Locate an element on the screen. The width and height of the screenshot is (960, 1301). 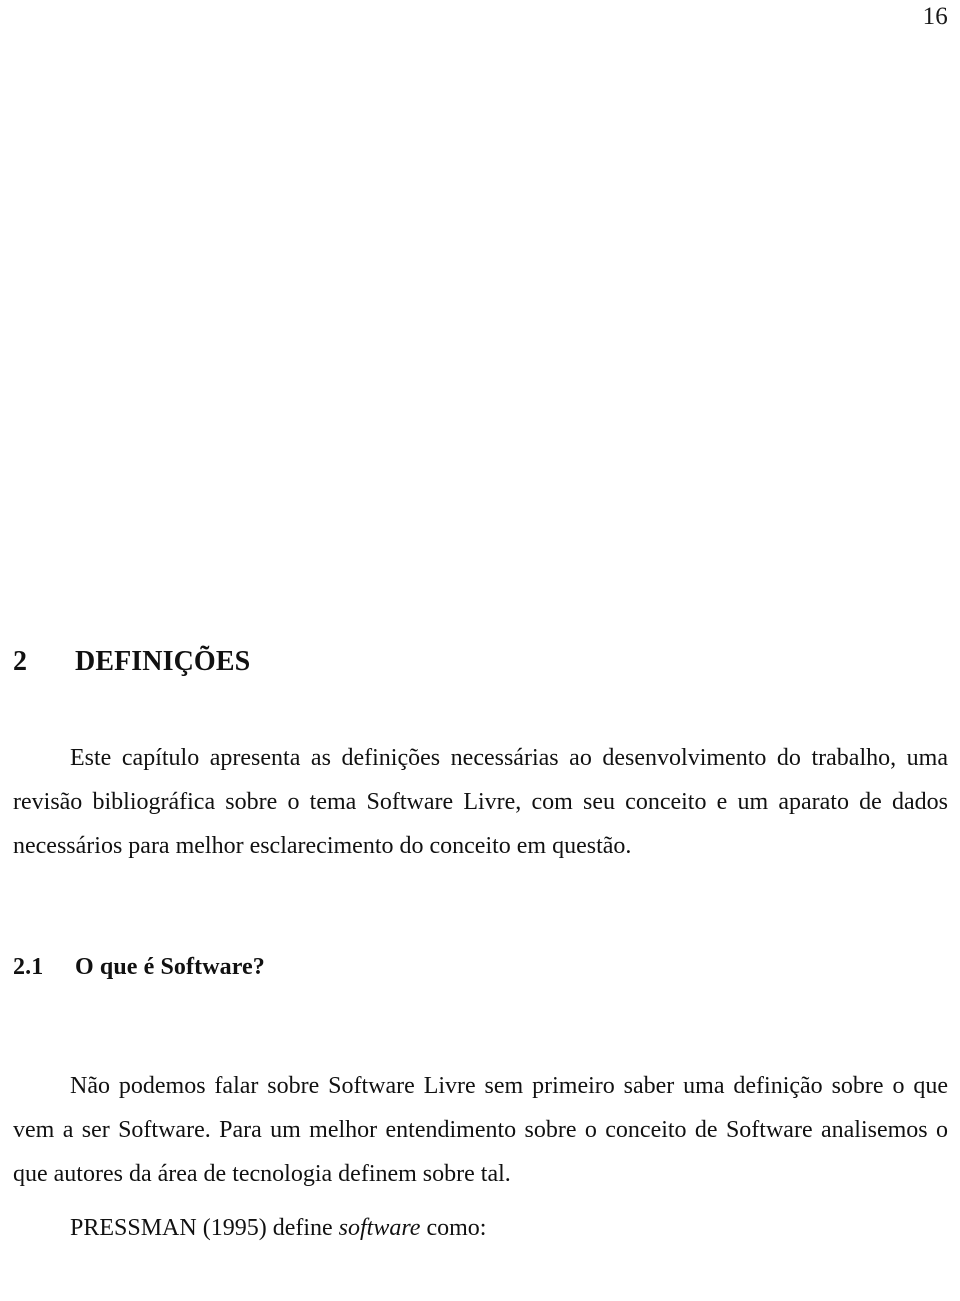
citation-italic-term: software is located at coordinates (379, 1227).